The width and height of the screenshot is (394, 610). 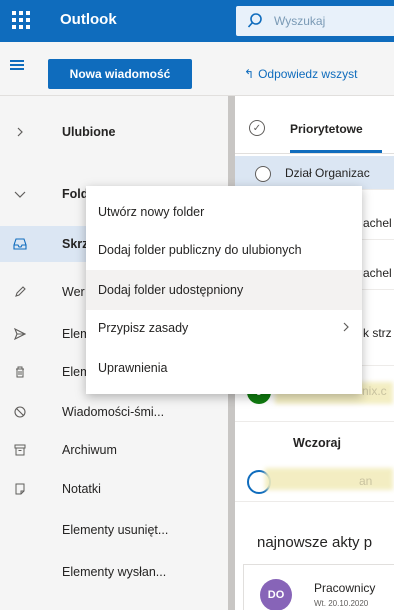 I want to click on reply-all-label: Odpowiedz wszyst, so click(x=308, y=74).